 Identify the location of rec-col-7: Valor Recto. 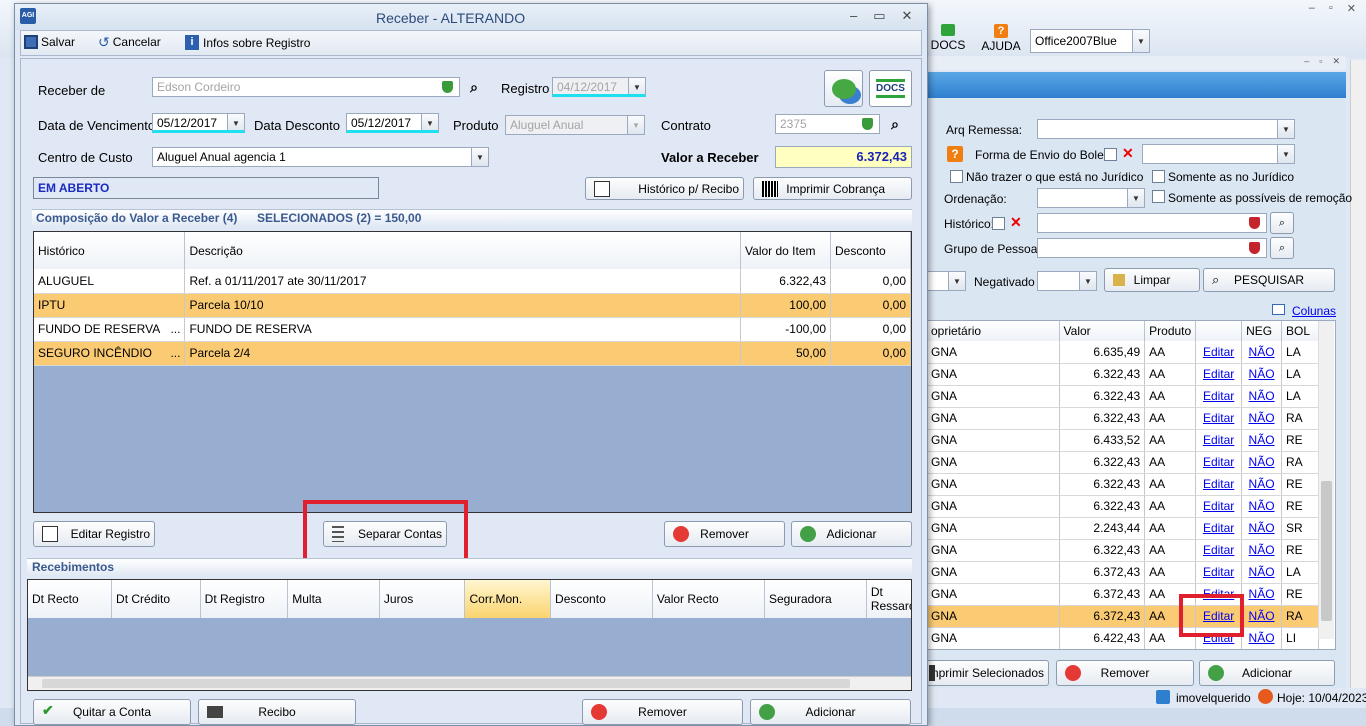
(708, 599).